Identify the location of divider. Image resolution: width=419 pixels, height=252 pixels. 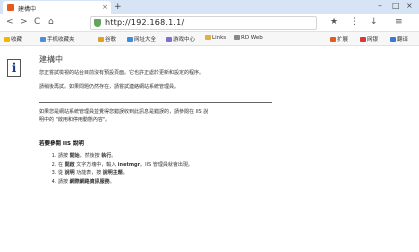
(155, 102).